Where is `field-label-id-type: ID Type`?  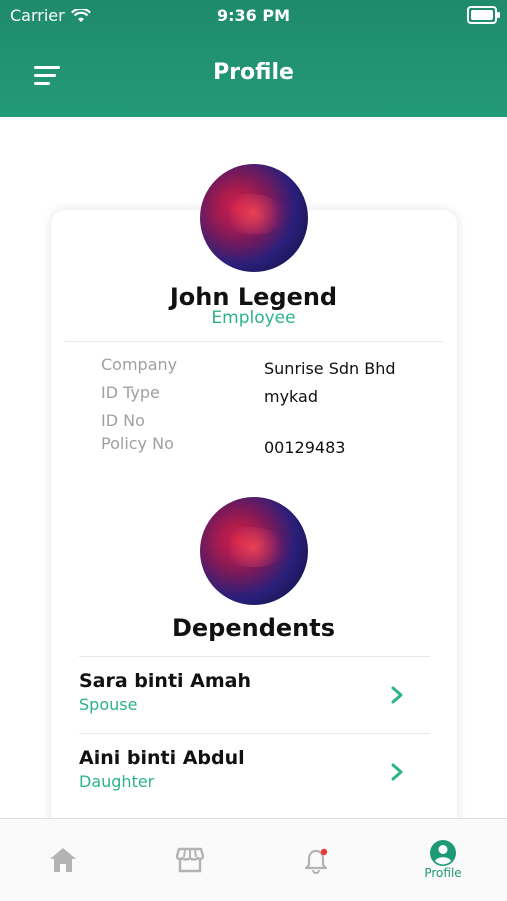 field-label-id-type: ID Type is located at coordinates (130, 392).